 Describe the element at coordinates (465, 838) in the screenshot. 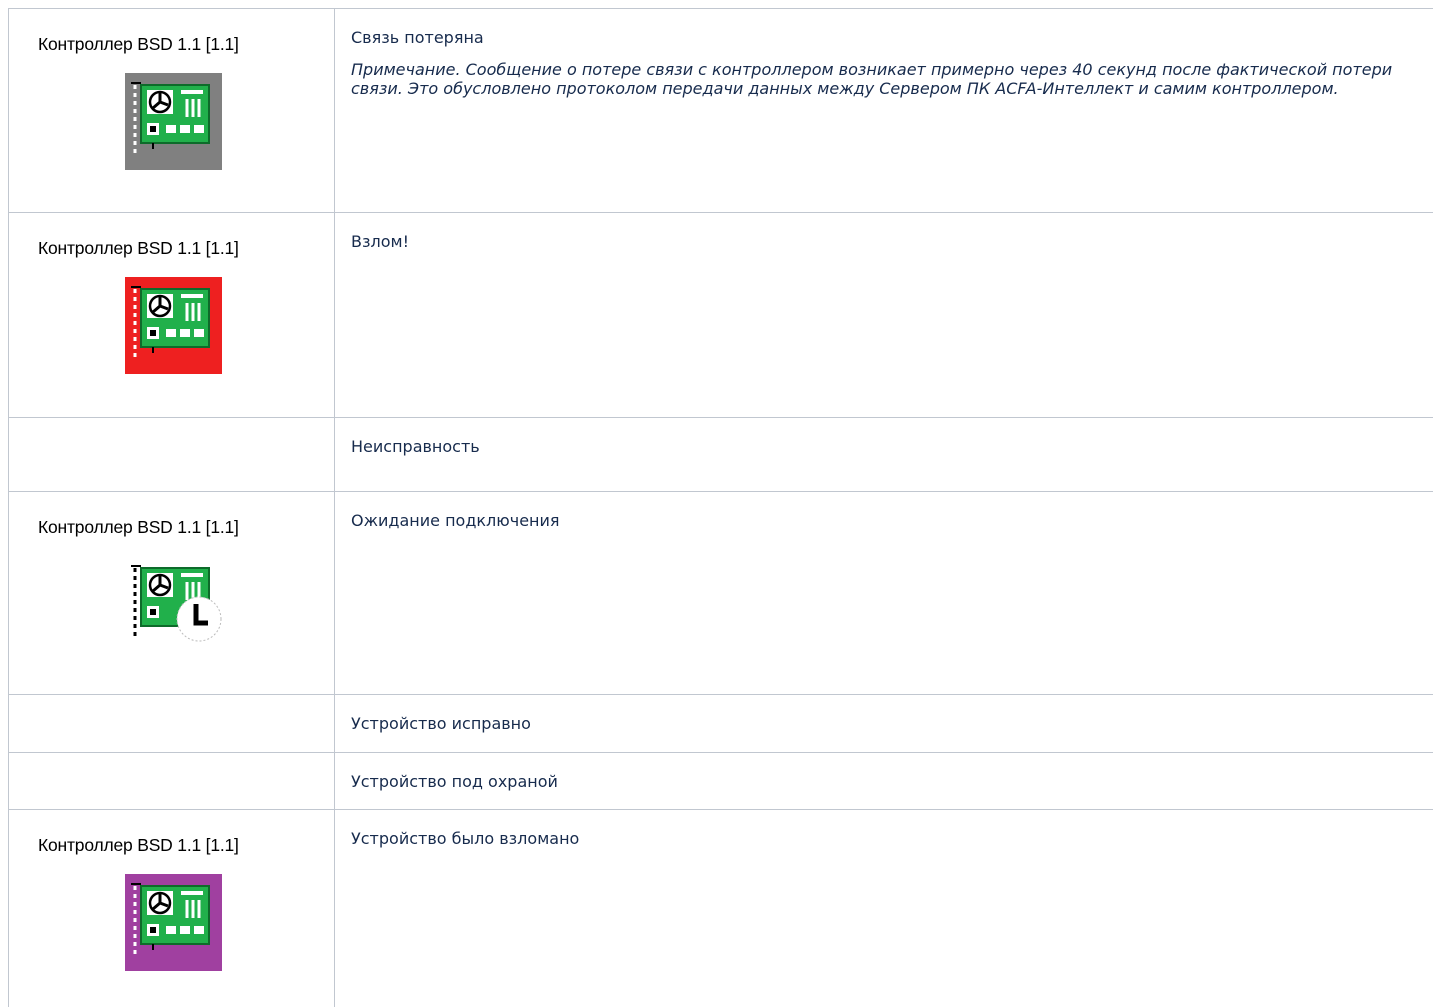

I see `state-title: Устройство было взломано` at that location.